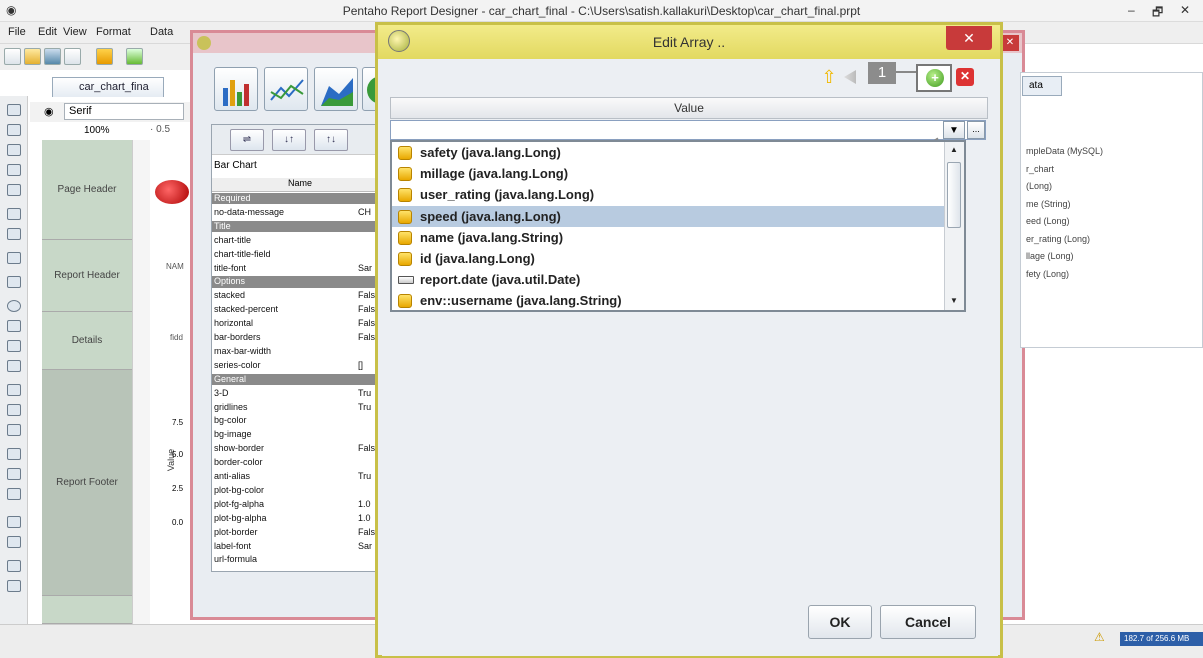 The width and height of the screenshot is (1203, 658). What do you see at coordinates (300, 268) in the screenshot?
I see `property-row: title-font Sar` at bounding box center [300, 268].